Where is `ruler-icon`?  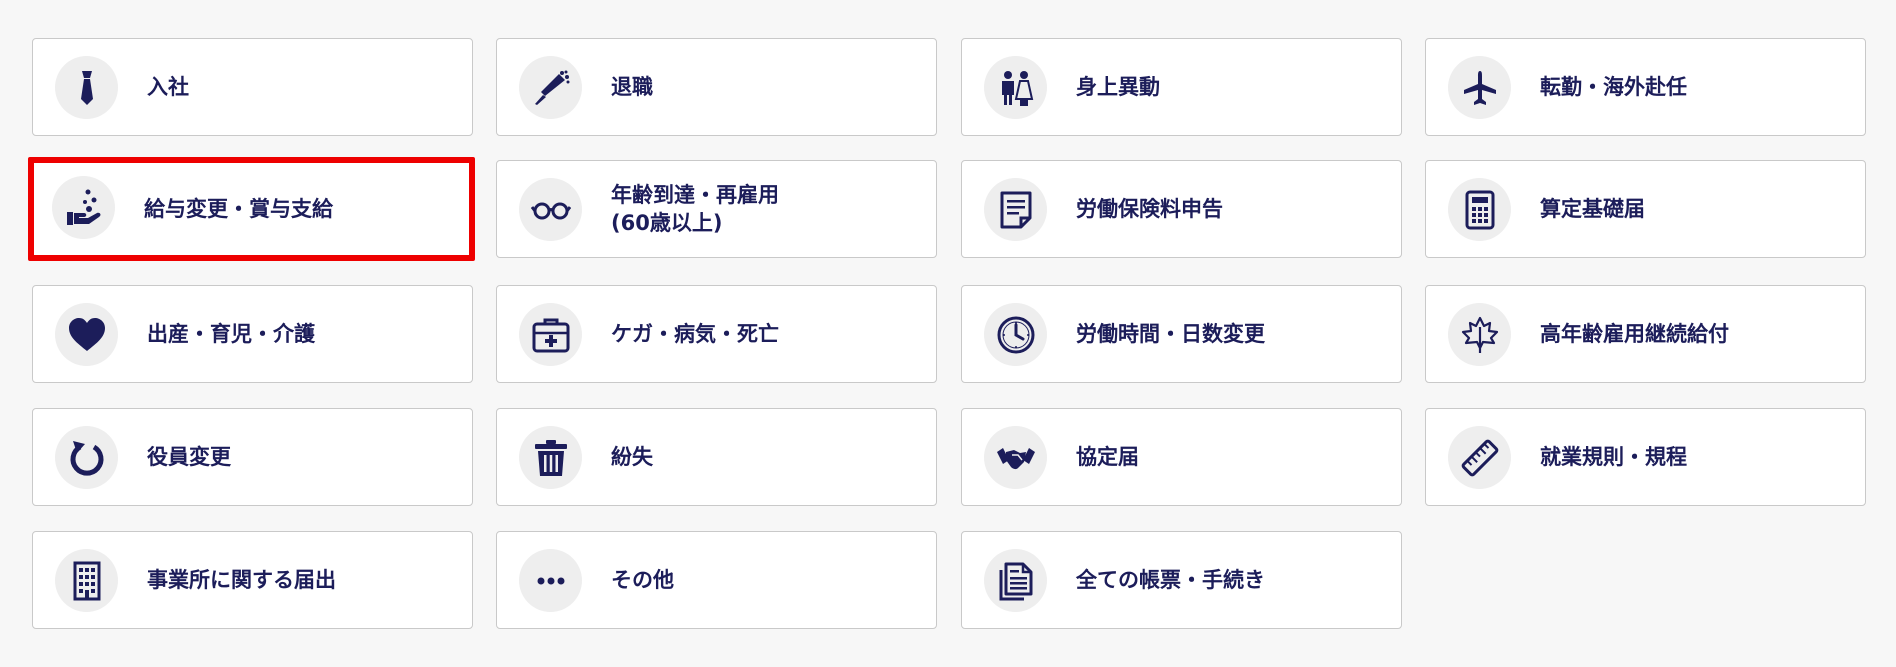
ruler-icon is located at coordinates (1479, 457).